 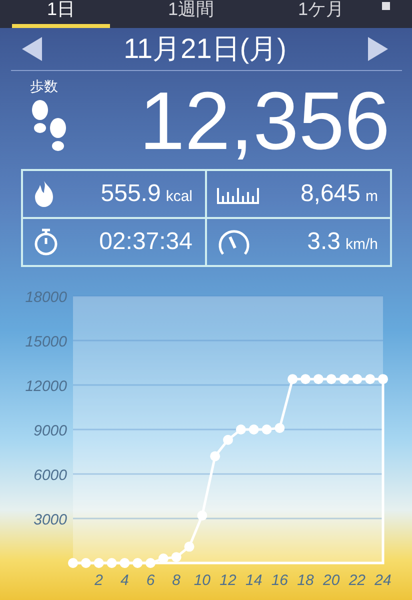 What do you see at coordinates (46, 297) in the screenshot?
I see `y-axis-label: 18000` at bounding box center [46, 297].